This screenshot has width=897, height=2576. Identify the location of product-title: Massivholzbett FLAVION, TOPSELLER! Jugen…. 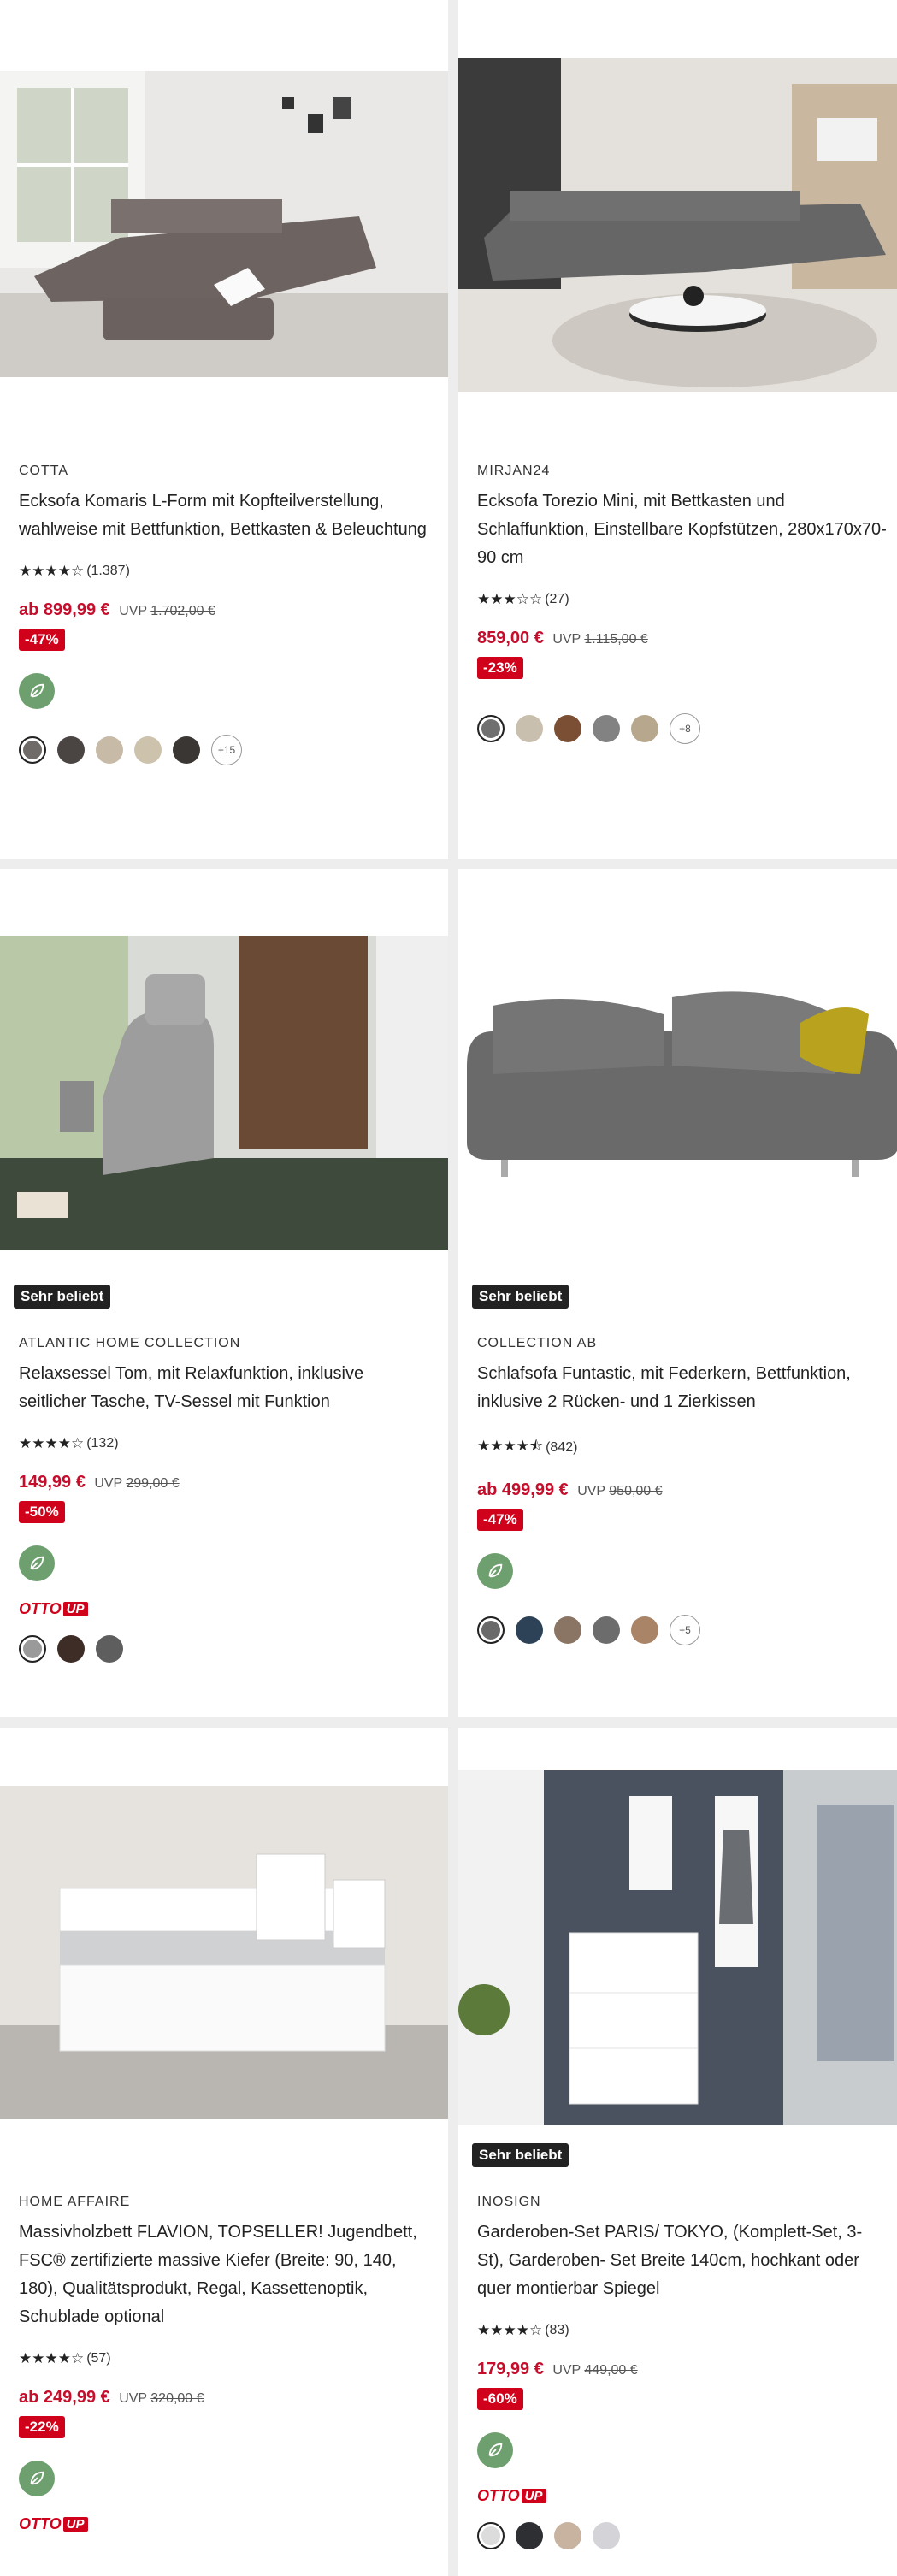
(224, 2275).